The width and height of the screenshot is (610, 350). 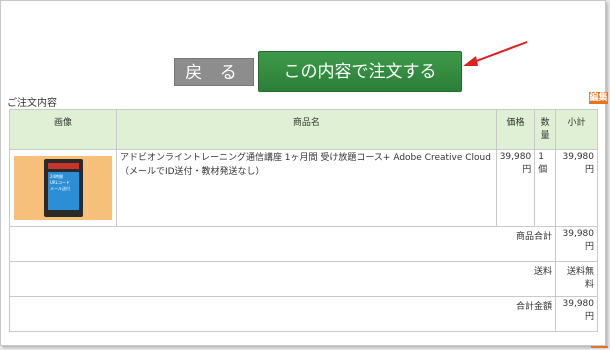 I want to click on product-image-cell: 24時間 URLコード メール送付, so click(x=63, y=188).